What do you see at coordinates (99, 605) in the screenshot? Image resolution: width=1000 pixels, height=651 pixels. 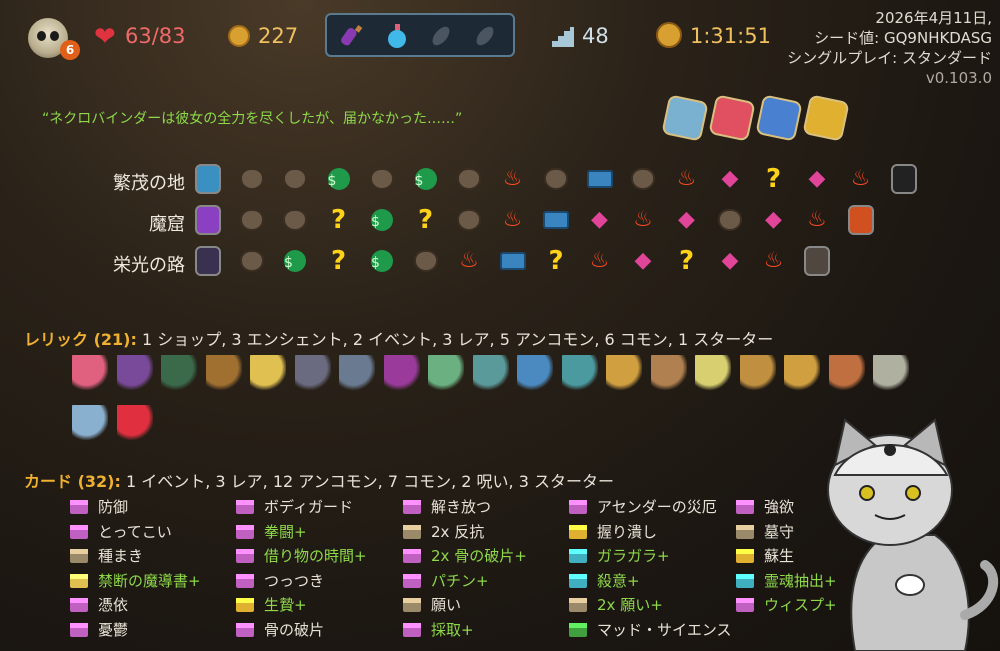 I see `card-entry: 憑依` at bounding box center [99, 605].